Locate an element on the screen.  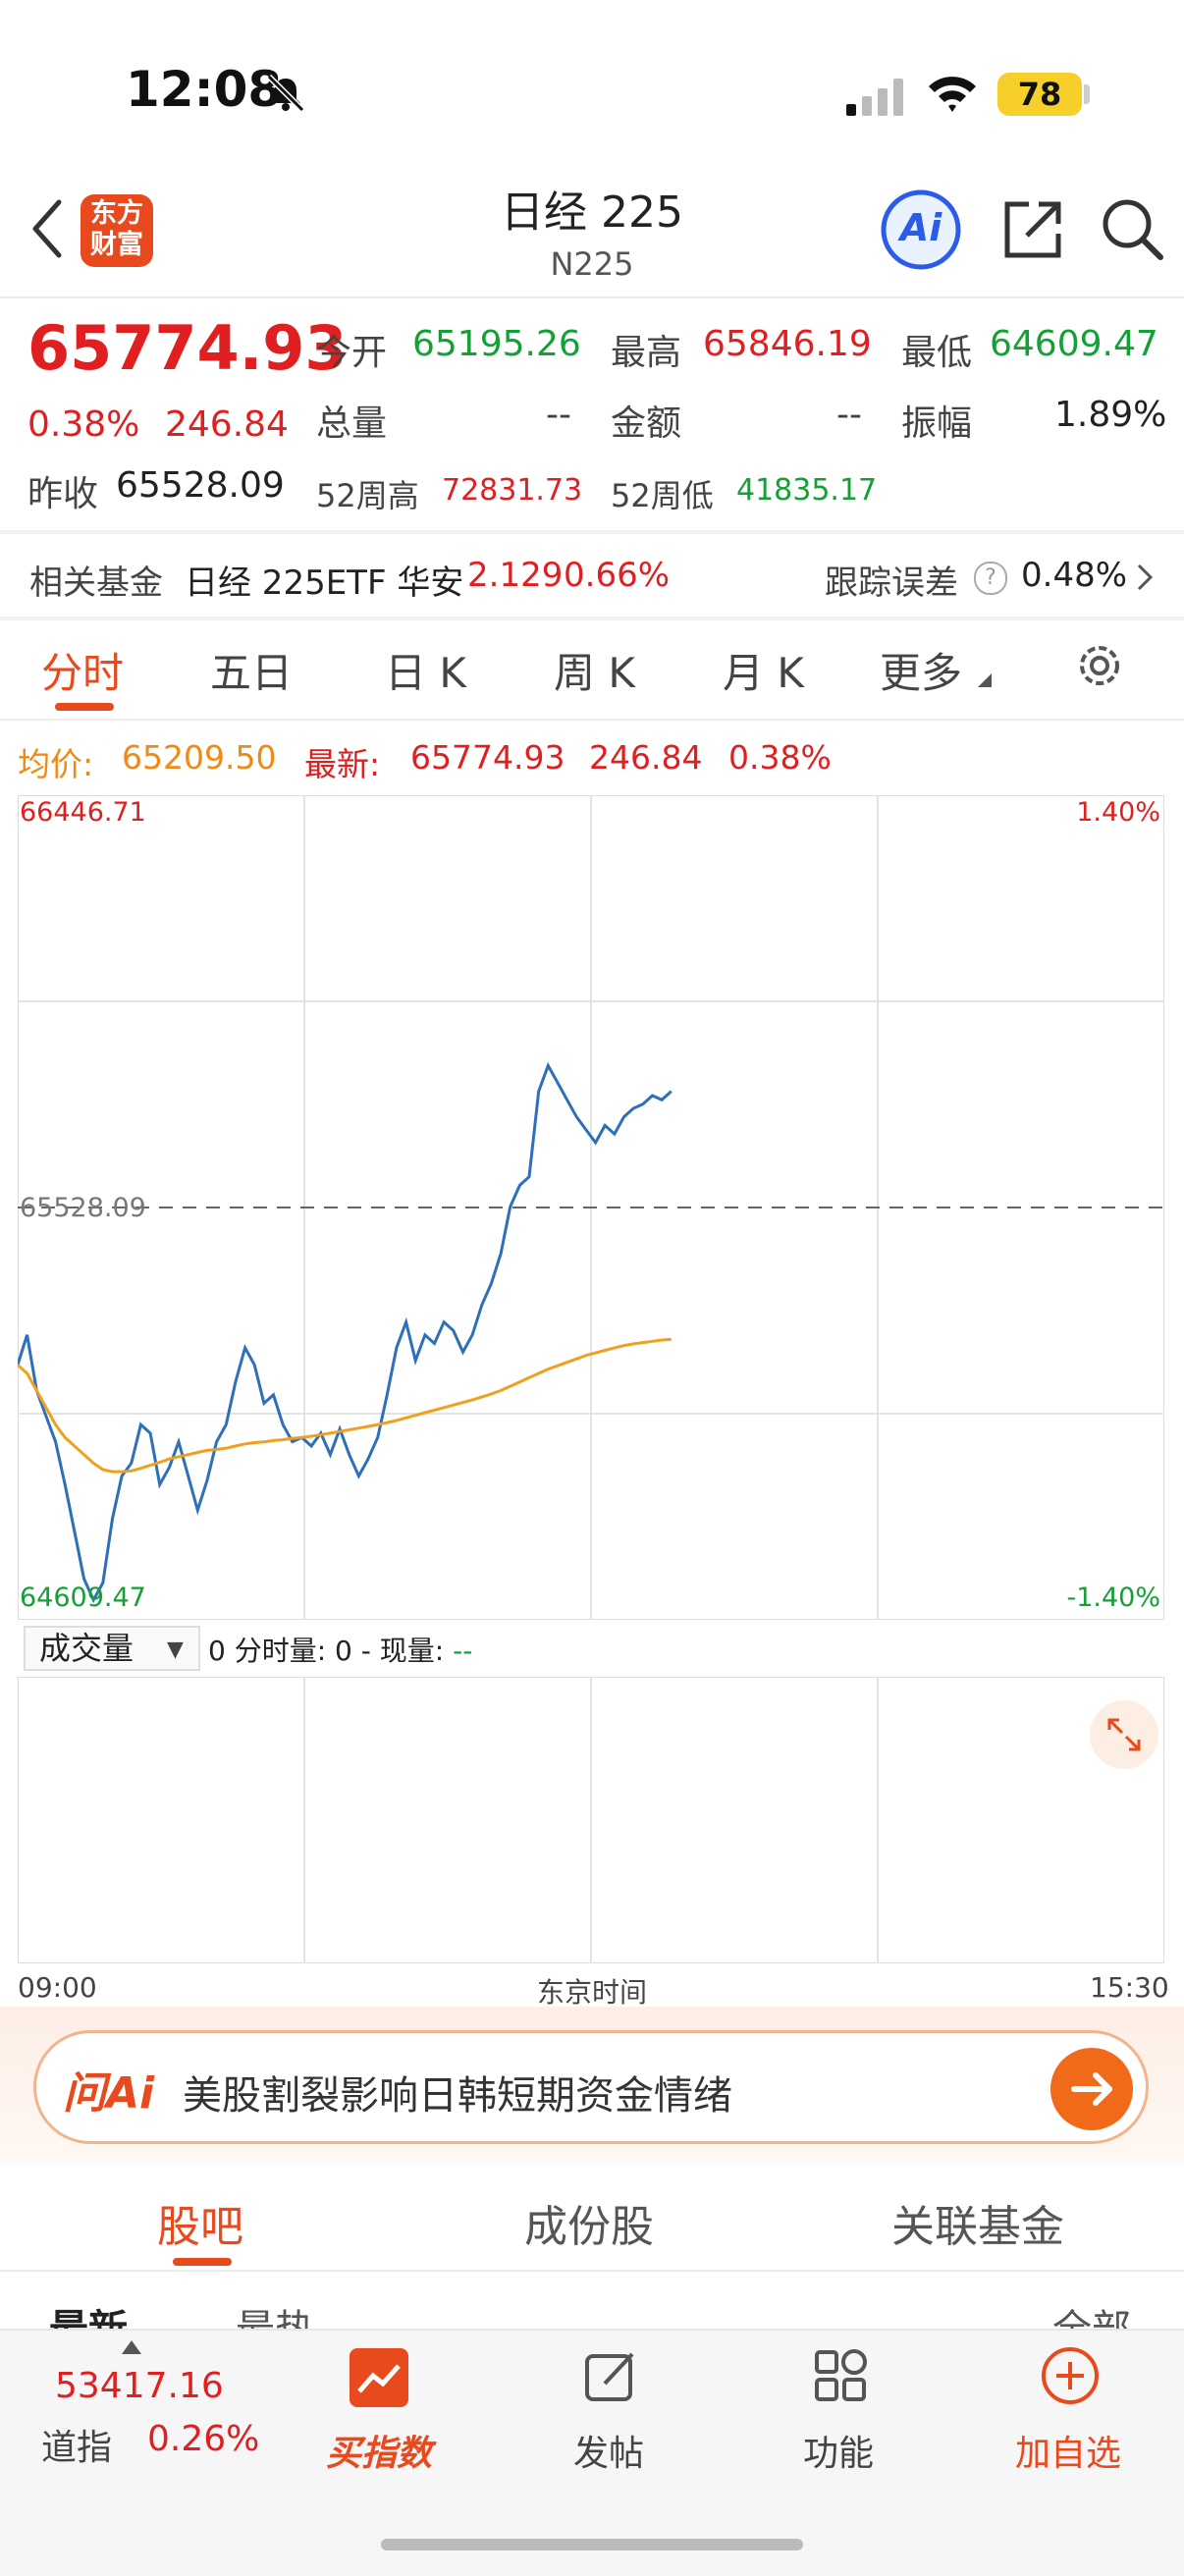
nav-buy-index: 买指数 is located at coordinates (378, 2450).